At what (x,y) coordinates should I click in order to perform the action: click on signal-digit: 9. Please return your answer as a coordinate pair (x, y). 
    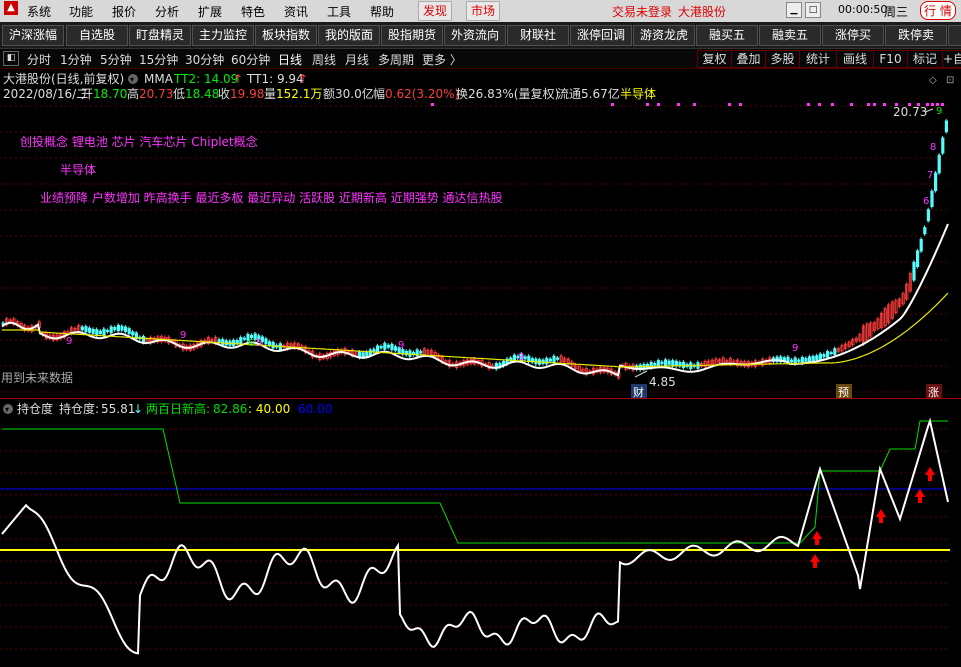
    Looking at the image, I should click on (795, 348).